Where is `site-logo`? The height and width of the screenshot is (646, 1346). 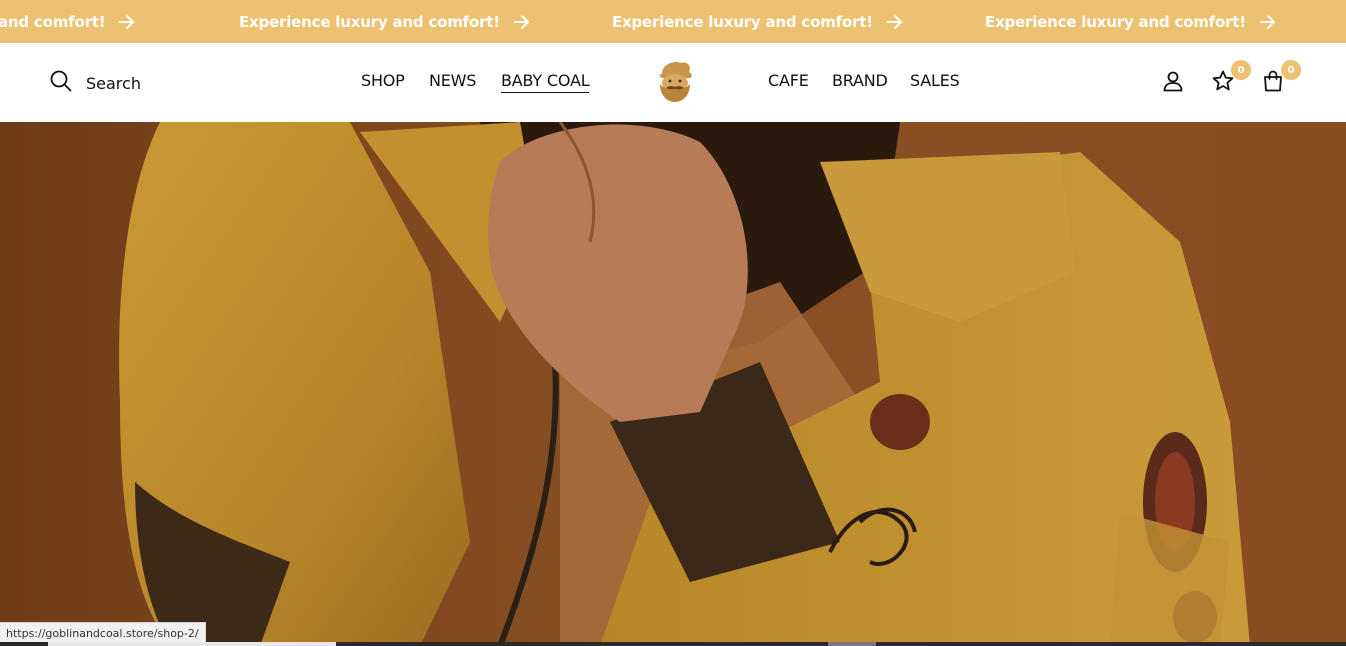 site-logo is located at coordinates (675, 82).